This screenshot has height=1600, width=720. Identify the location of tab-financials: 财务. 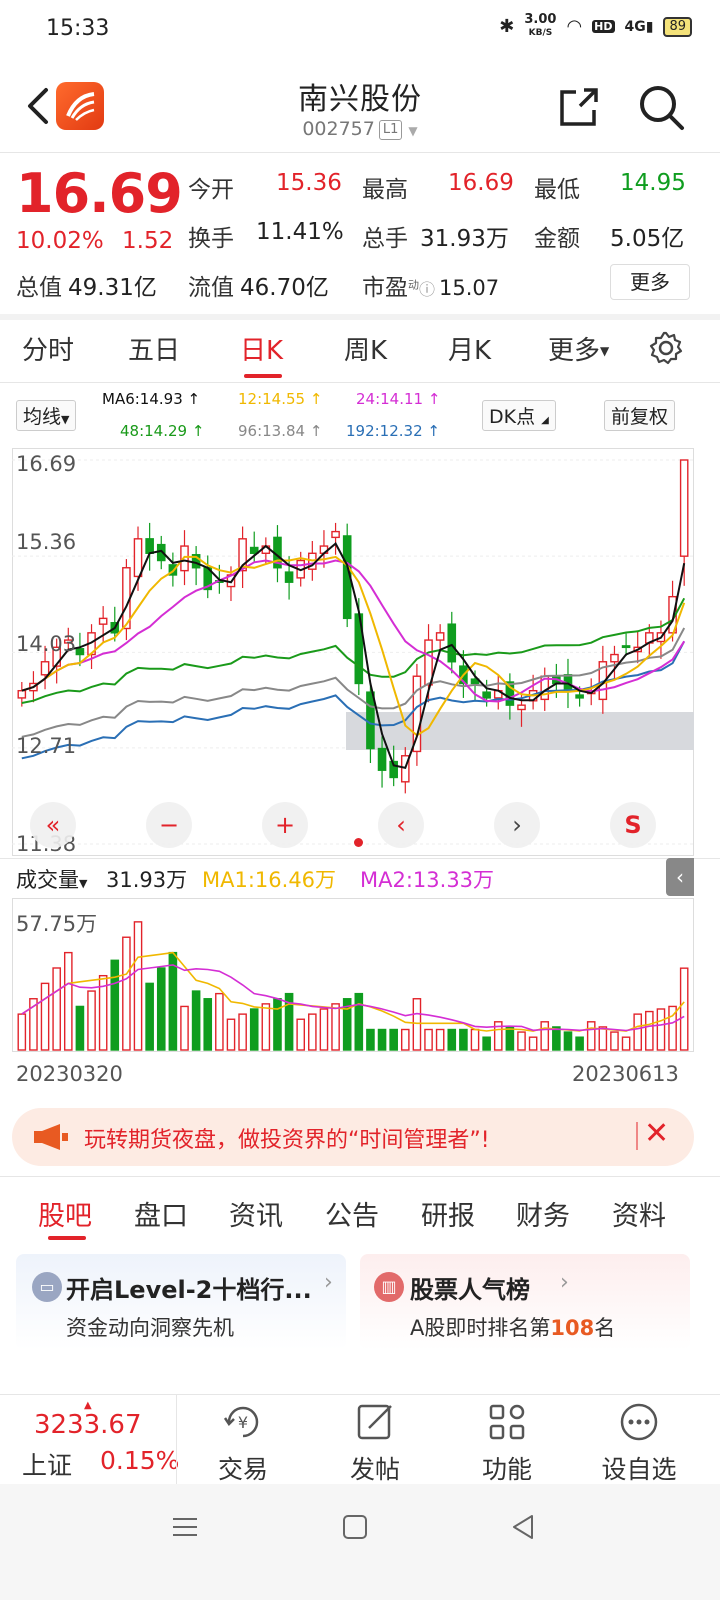
(543, 1213).